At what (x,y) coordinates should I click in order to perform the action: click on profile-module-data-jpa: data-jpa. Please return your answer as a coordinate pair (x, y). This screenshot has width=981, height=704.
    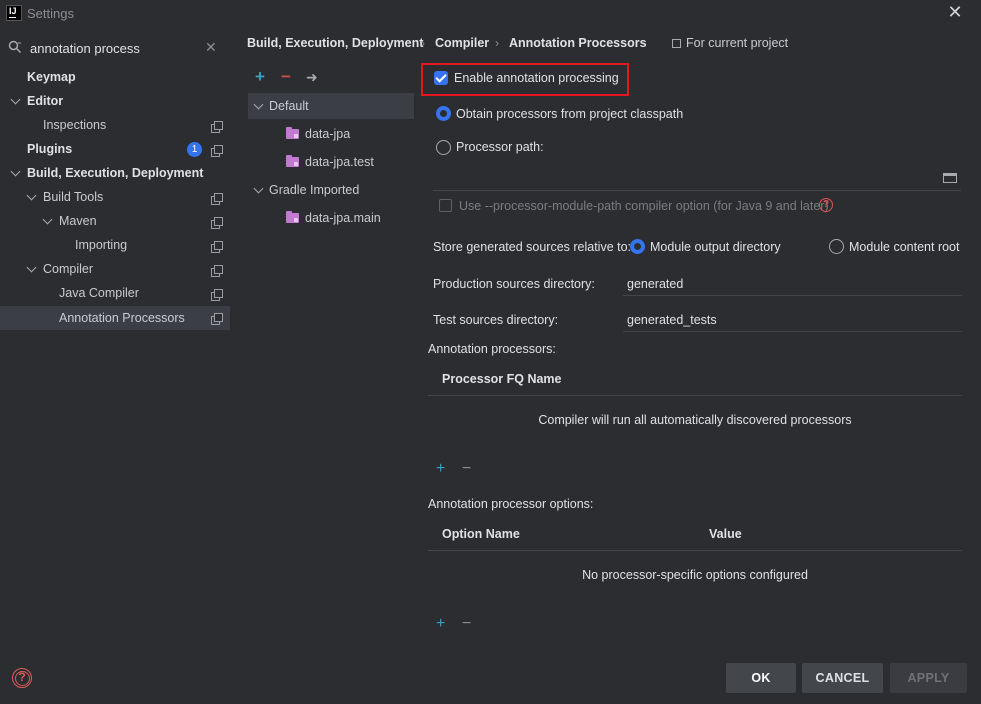
    Looking at the image, I should click on (327, 134).